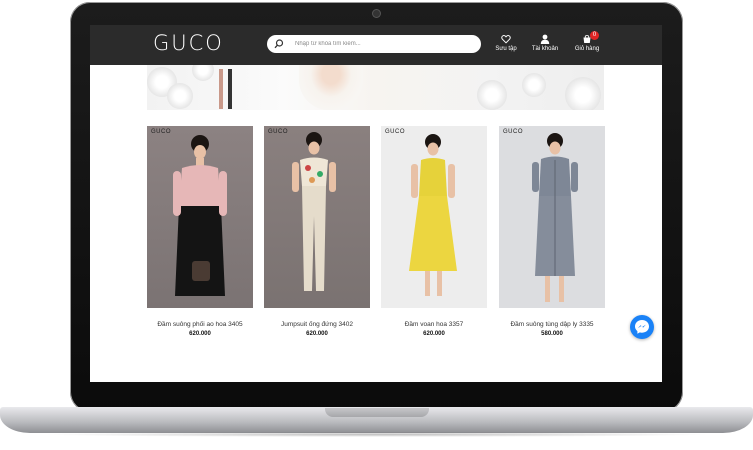 The image size is (753, 450). Describe the element at coordinates (506, 49) in the screenshot. I see `collection-label: Sưu tập` at that location.